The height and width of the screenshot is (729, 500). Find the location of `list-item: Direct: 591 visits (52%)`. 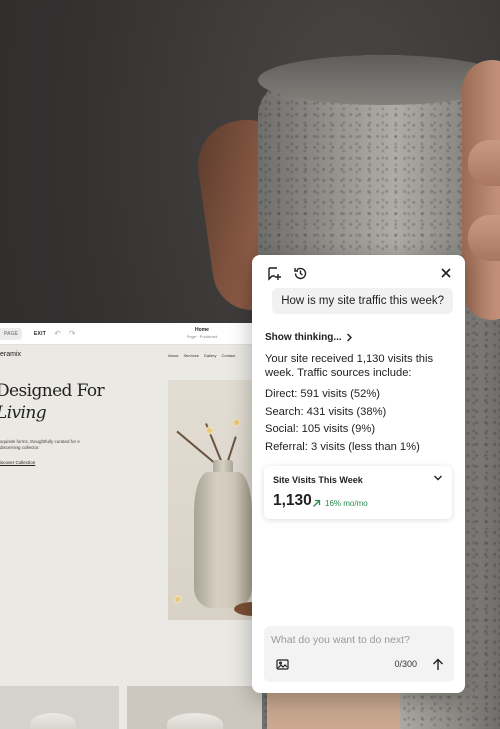

list-item: Direct: 591 visits (52%) is located at coordinates (323, 394).